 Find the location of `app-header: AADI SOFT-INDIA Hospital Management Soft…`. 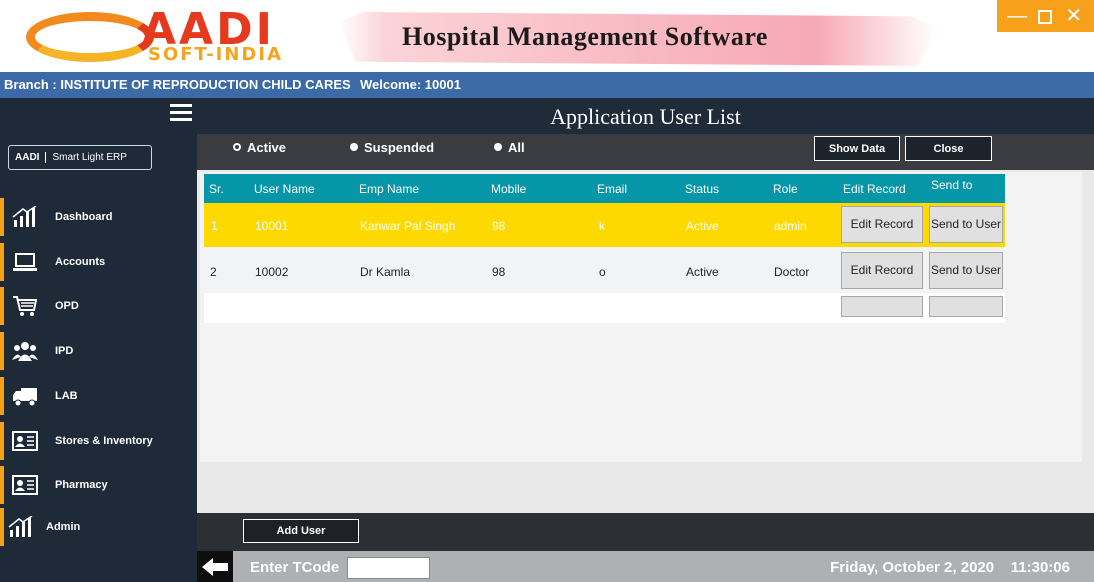

app-header: AADI SOFT-INDIA Hospital Management Soft… is located at coordinates (547, 36).